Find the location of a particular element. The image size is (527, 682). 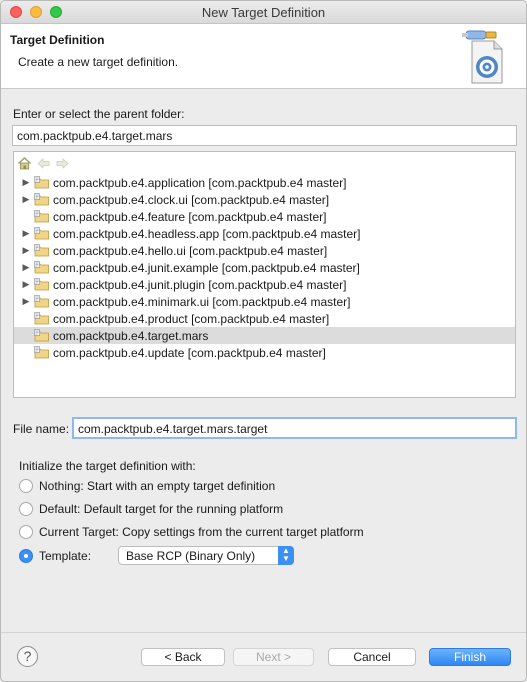

next-button: Next > is located at coordinates (273, 657).